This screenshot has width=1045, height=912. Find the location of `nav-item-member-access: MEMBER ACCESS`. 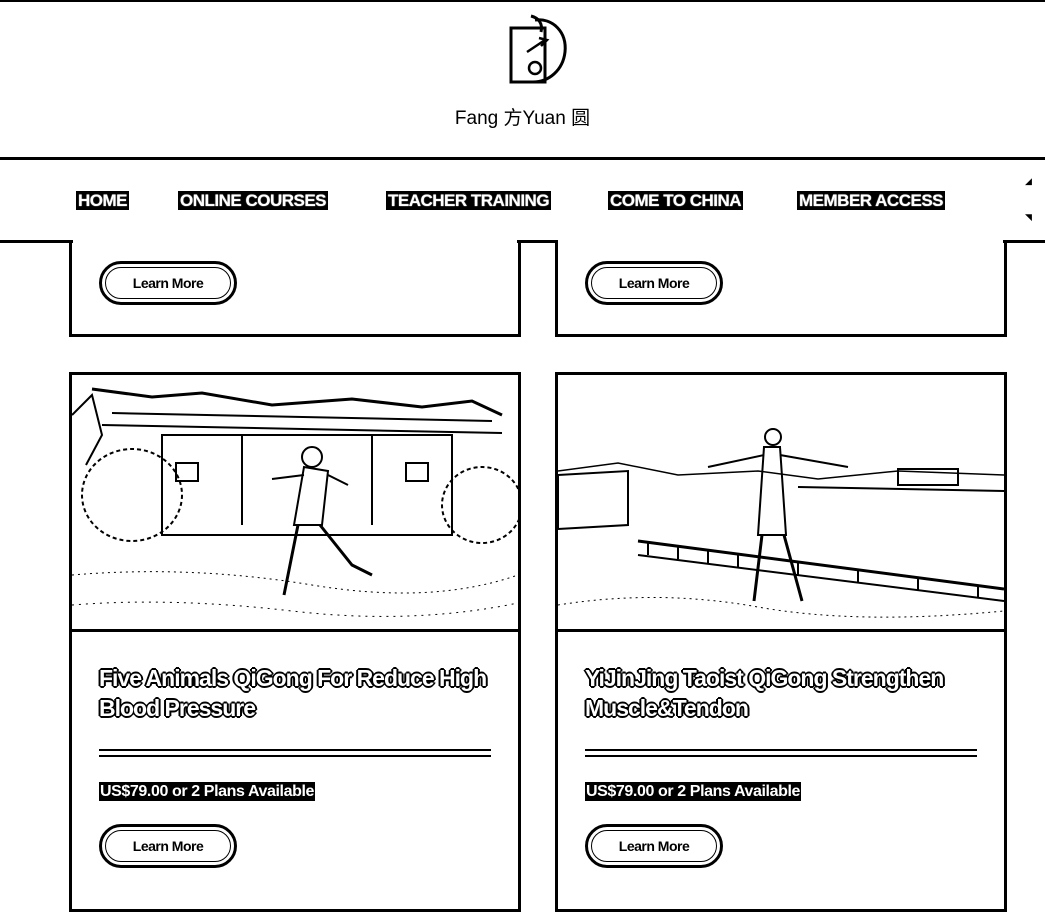

nav-item-member-access: MEMBER ACCESS is located at coordinates (871, 200).